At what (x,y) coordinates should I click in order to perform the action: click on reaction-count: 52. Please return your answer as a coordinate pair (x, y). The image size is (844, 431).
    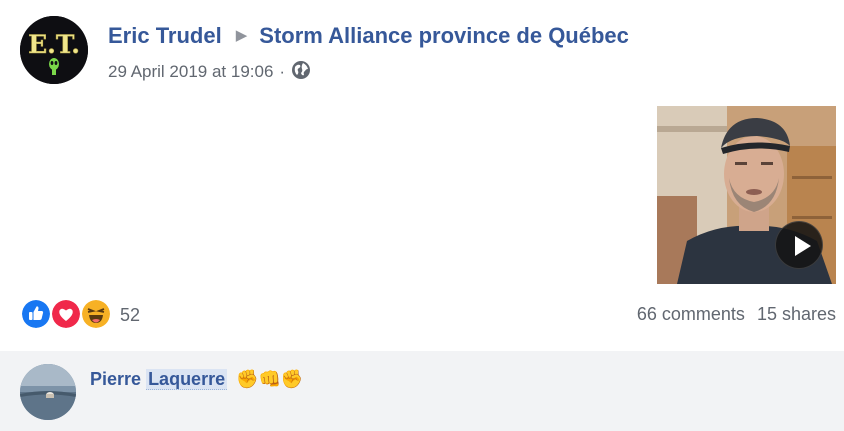
    Looking at the image, I should click on (130, 315).